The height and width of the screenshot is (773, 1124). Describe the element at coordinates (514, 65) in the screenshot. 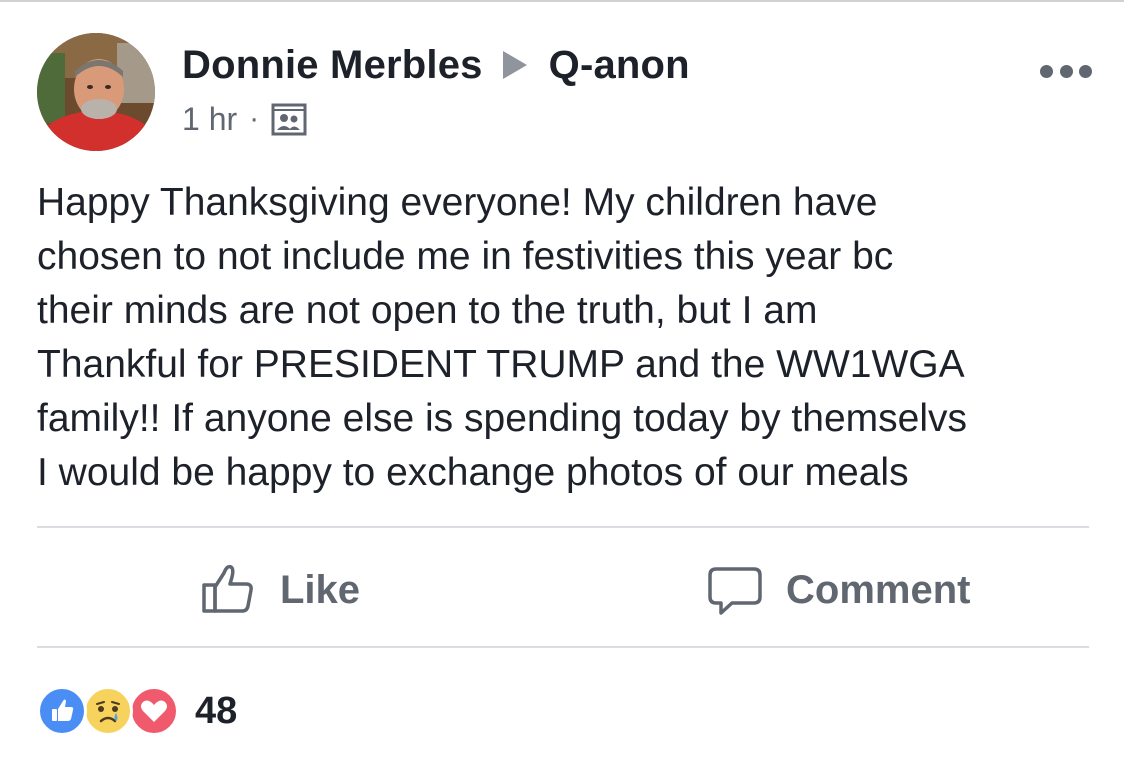

I see `arrow-right-icon` at that location.